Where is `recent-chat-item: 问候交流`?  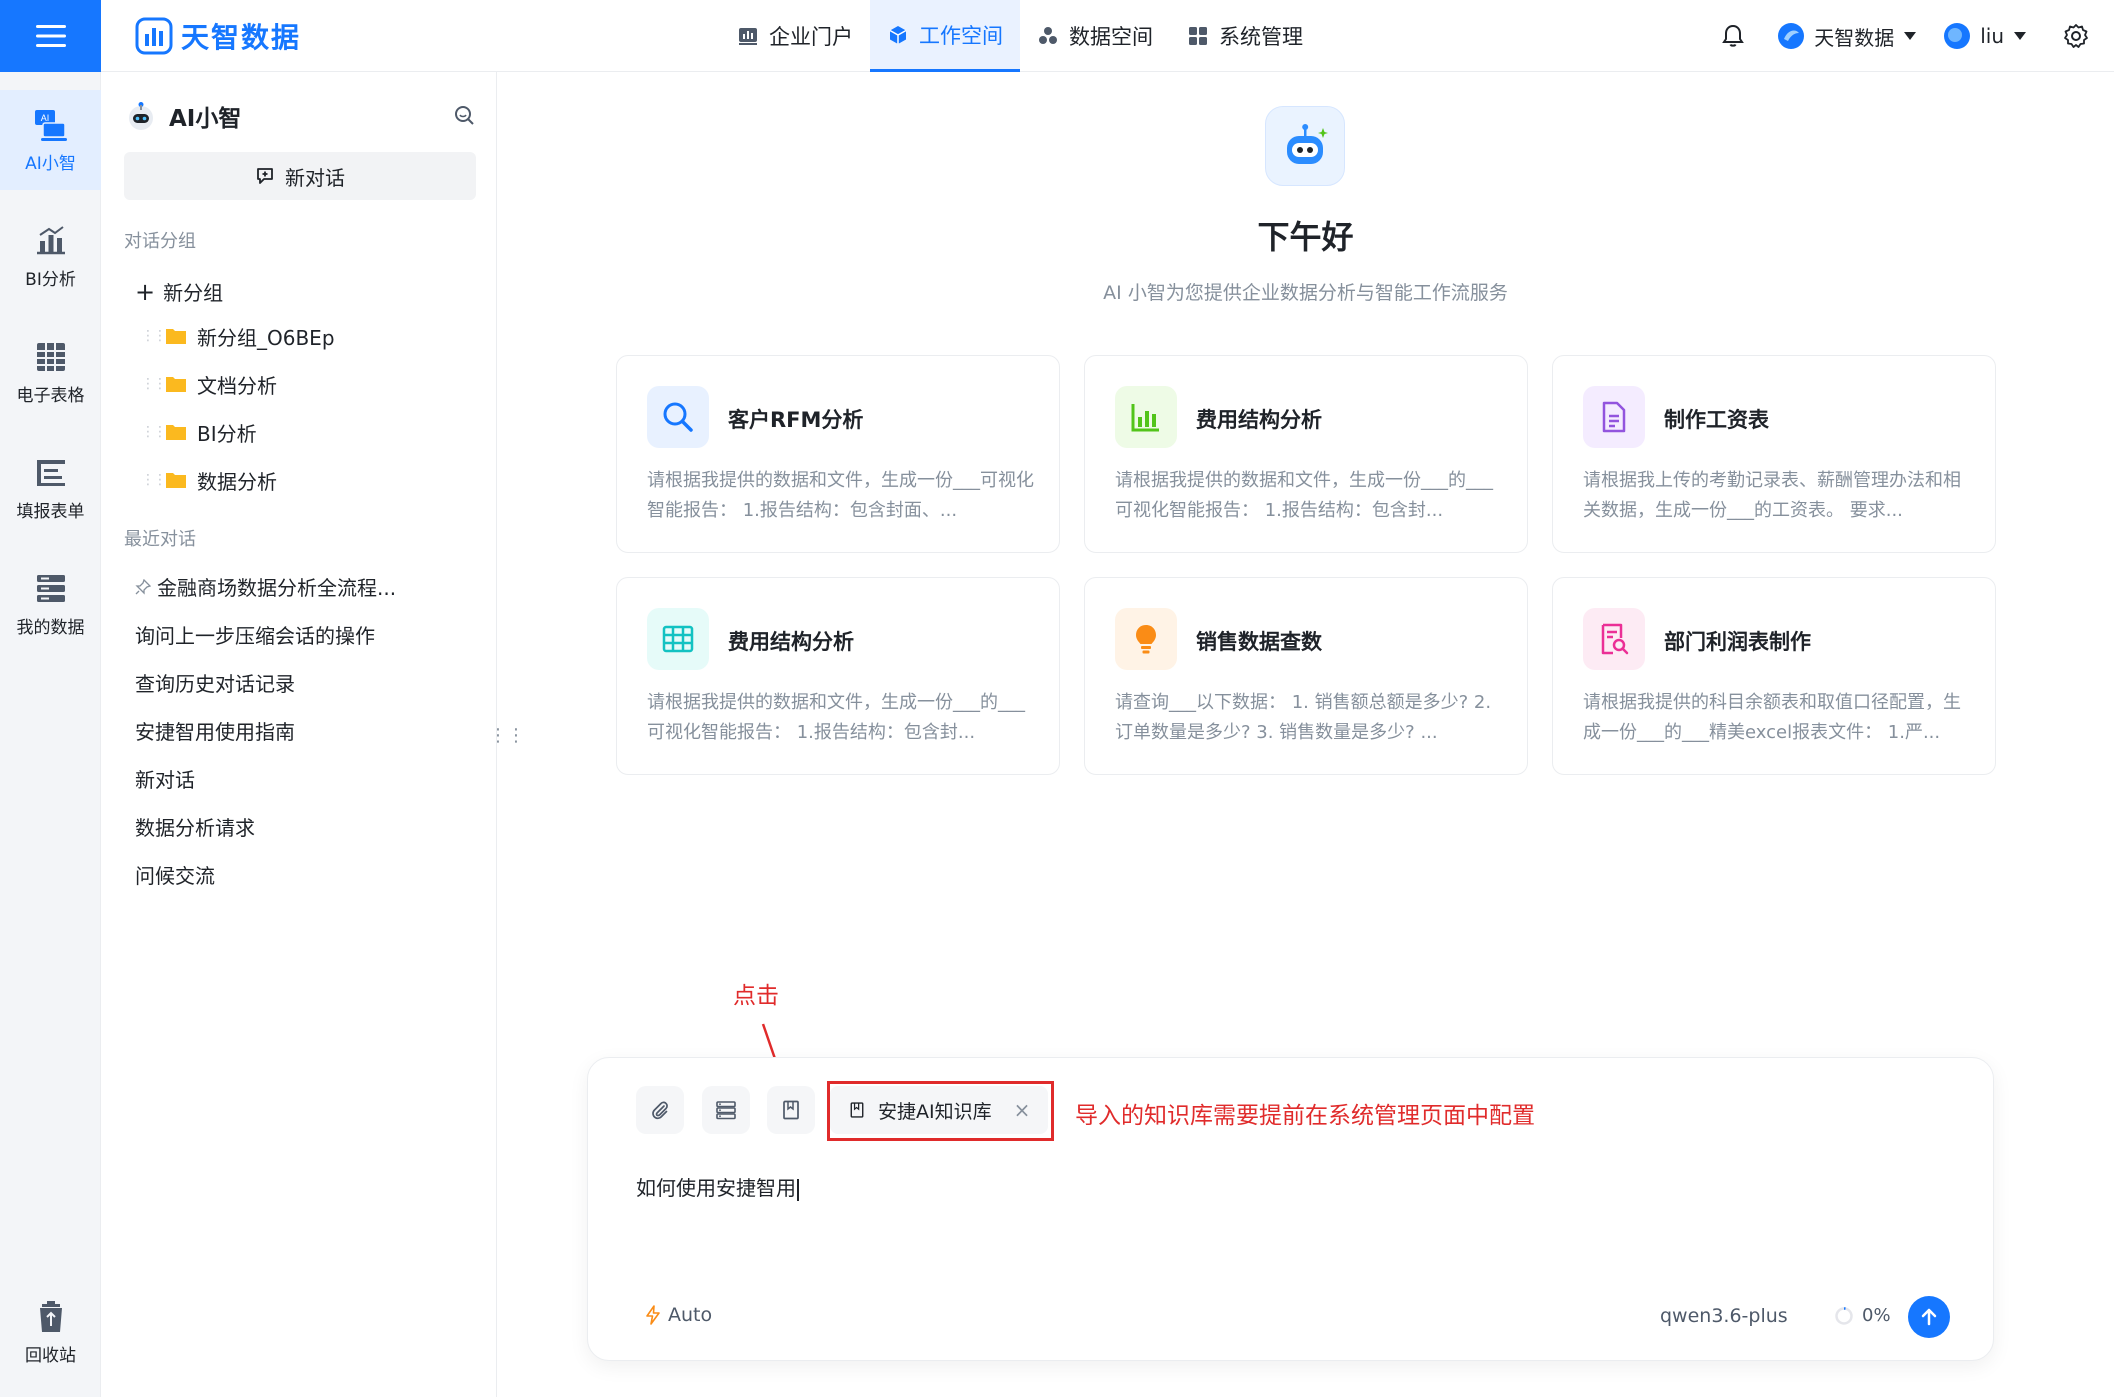 recent-chat-item: 问候交流 is located at coordinates (175, 874).